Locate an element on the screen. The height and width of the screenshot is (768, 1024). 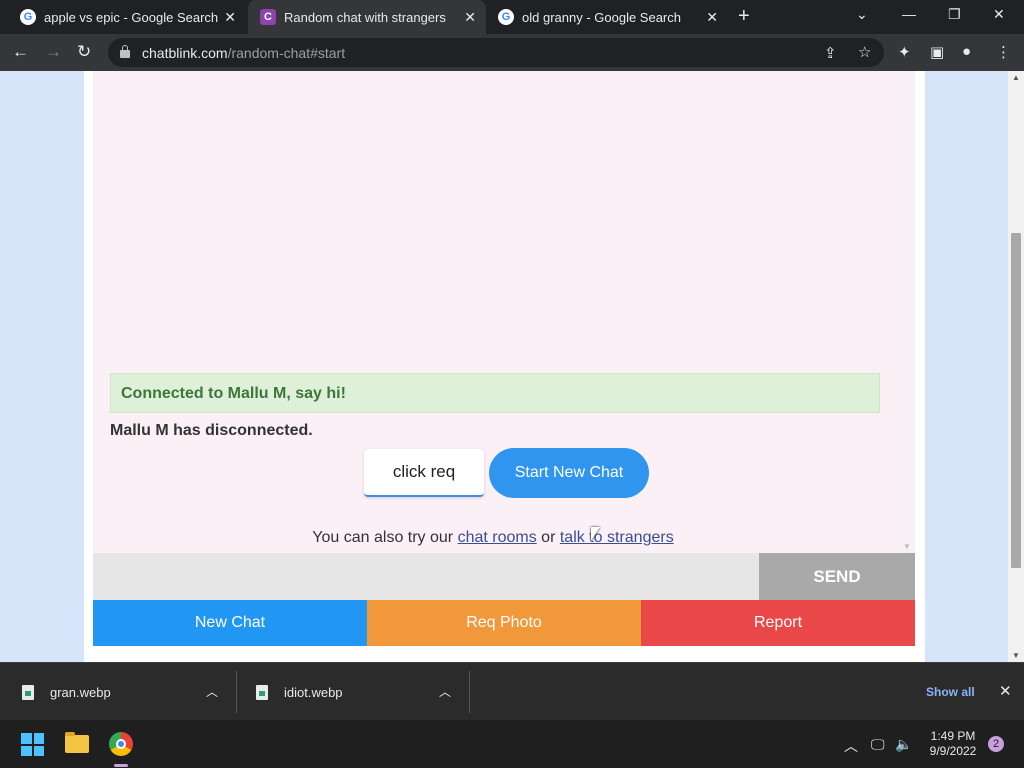
back-icon: ← is located at coordinates (20, 52).